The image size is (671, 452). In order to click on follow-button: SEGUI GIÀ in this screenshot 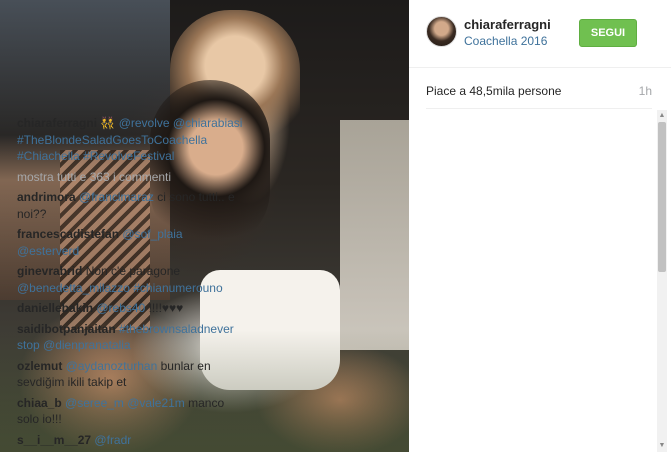, I will do `click(608, 42)`.